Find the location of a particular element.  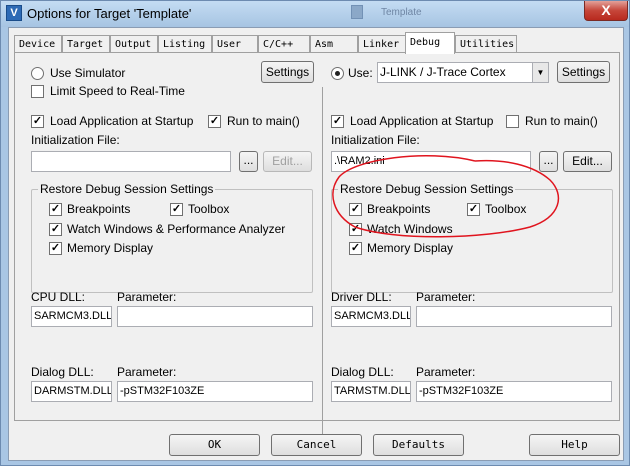

close-button: X is located at coordinates (606, 11).